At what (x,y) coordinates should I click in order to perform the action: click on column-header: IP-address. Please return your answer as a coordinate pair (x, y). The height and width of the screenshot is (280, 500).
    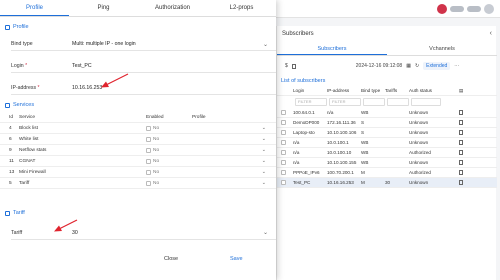
    Looking at the image, I should click on (344, 90).